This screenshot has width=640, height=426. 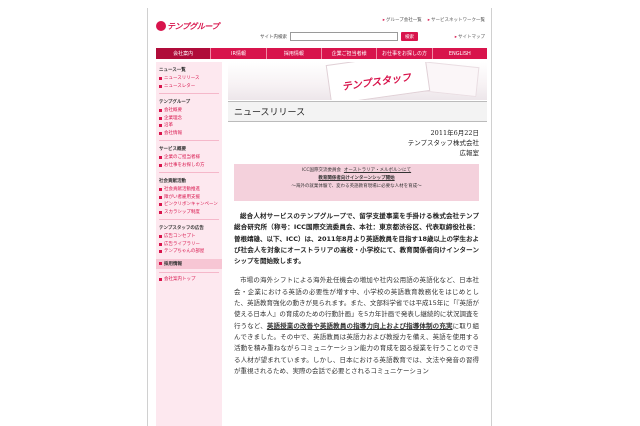 I want to click on top-link-service-network: サービスネットワーク一覧, so click(x=456, y=20).